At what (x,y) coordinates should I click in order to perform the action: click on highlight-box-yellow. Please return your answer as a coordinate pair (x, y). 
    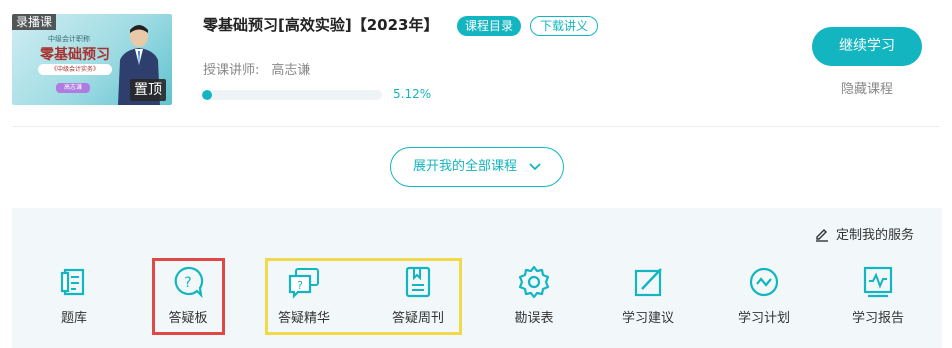
    Looking at the image, I should click on (363, 296).